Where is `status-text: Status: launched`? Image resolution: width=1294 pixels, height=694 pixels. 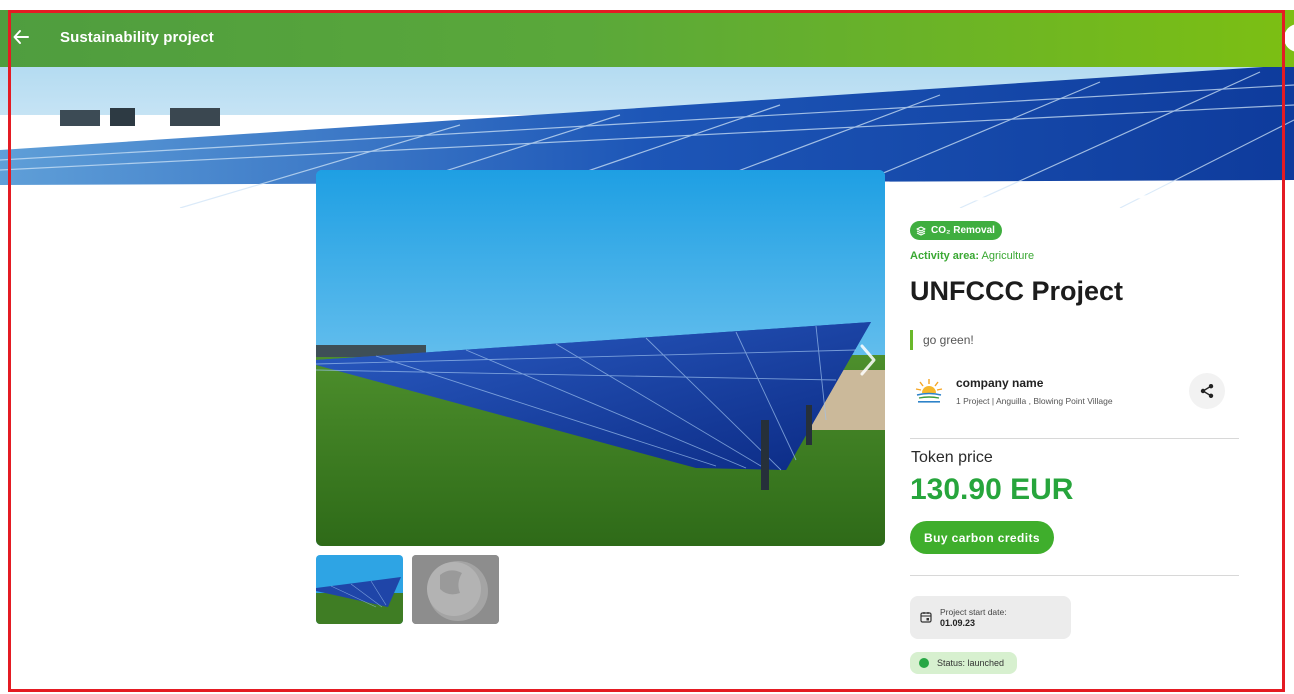 status-text: Status: launched is located at coordinates (971, 663).